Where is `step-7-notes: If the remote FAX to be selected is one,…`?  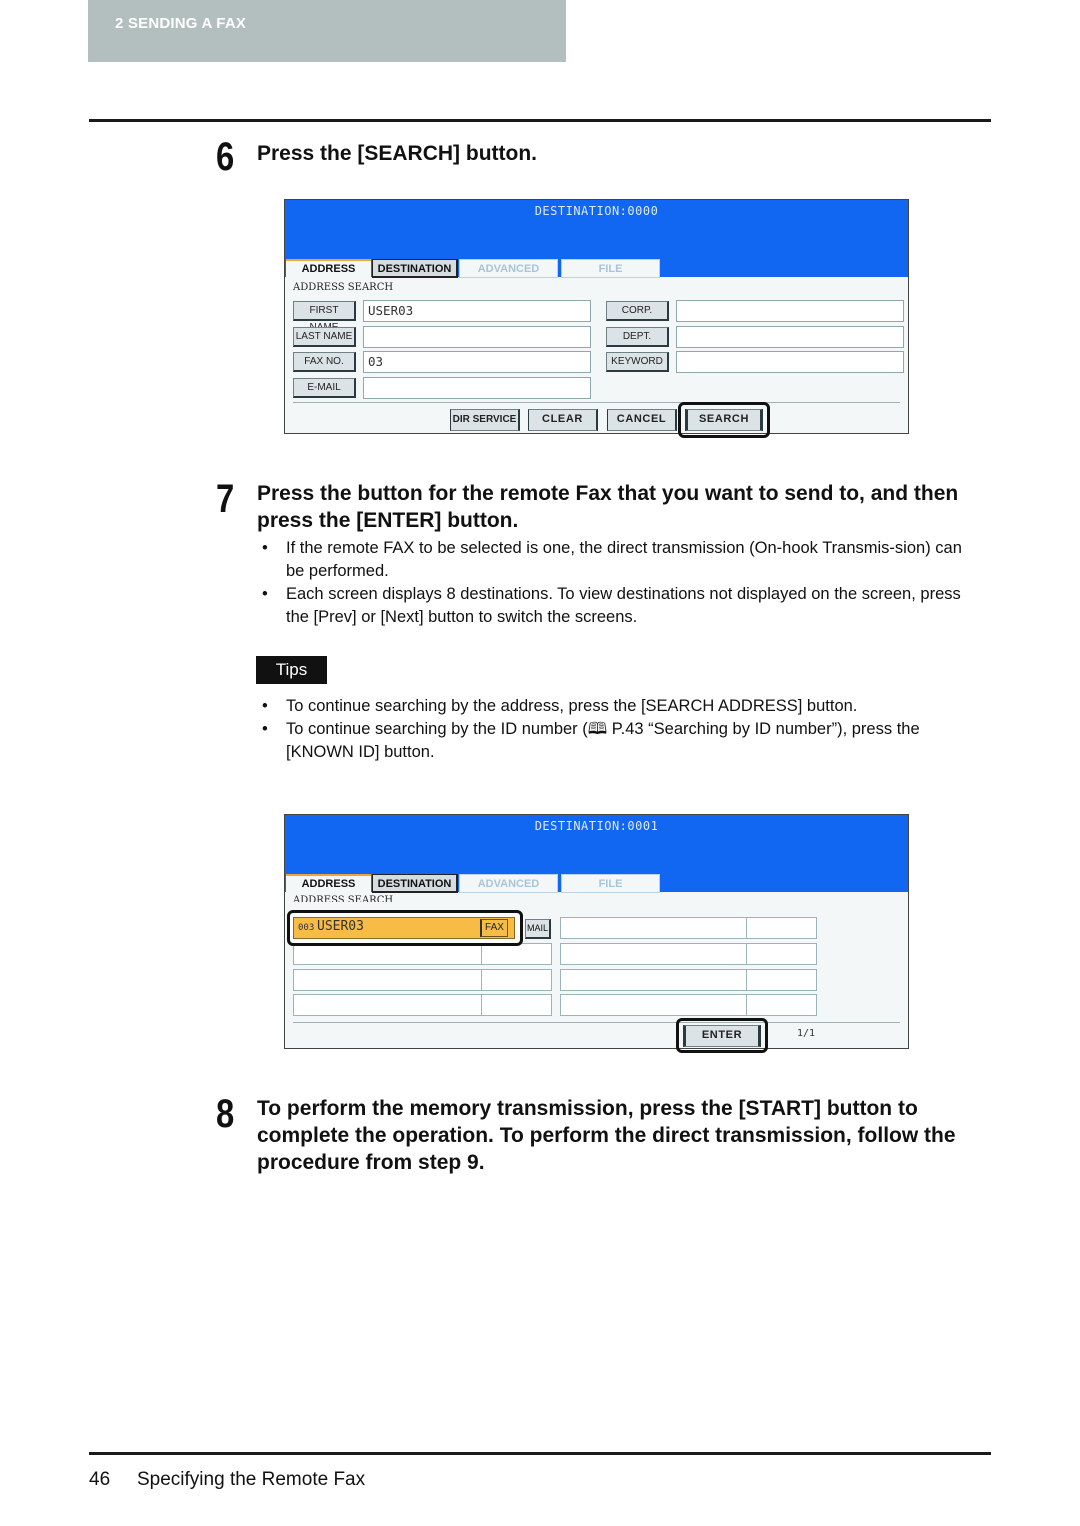 step-7-notes: If the remote FAX to be selected is one,… is located at coordinates (622, 583).